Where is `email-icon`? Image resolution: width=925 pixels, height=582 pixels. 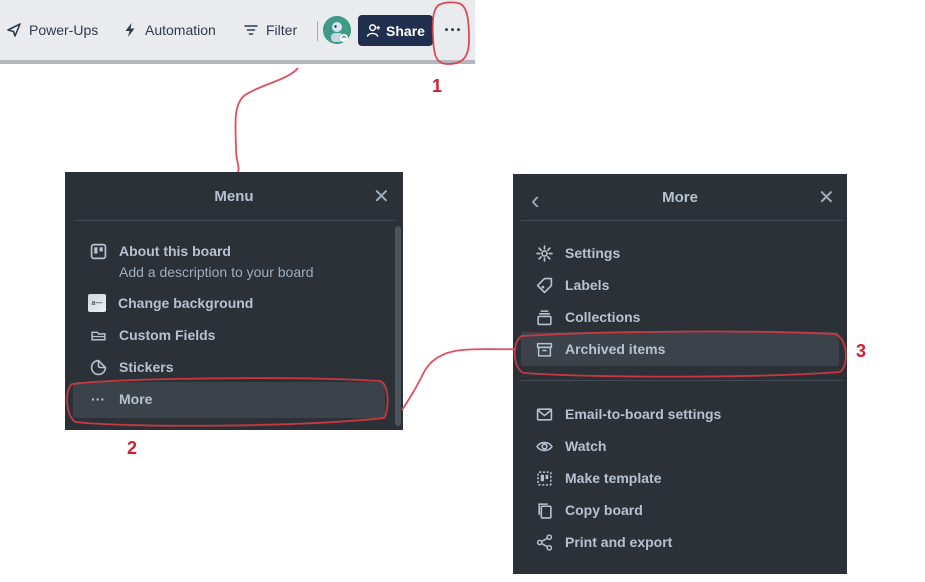
email-icon is located at coordinates (544, 414).